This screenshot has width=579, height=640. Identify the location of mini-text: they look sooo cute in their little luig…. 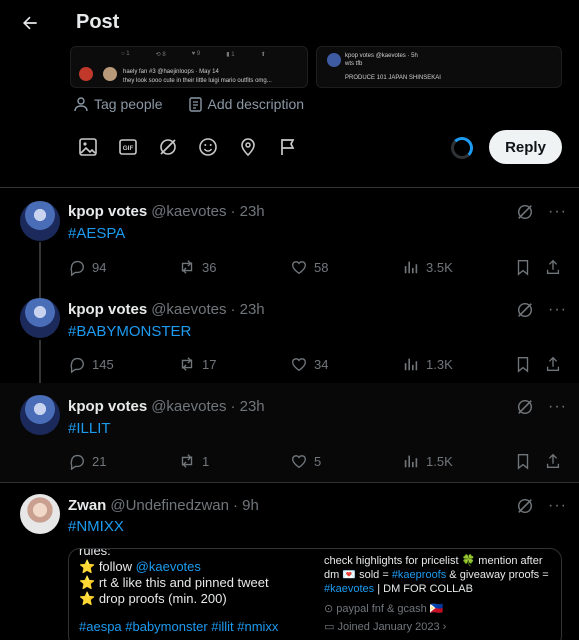
(197, 81).